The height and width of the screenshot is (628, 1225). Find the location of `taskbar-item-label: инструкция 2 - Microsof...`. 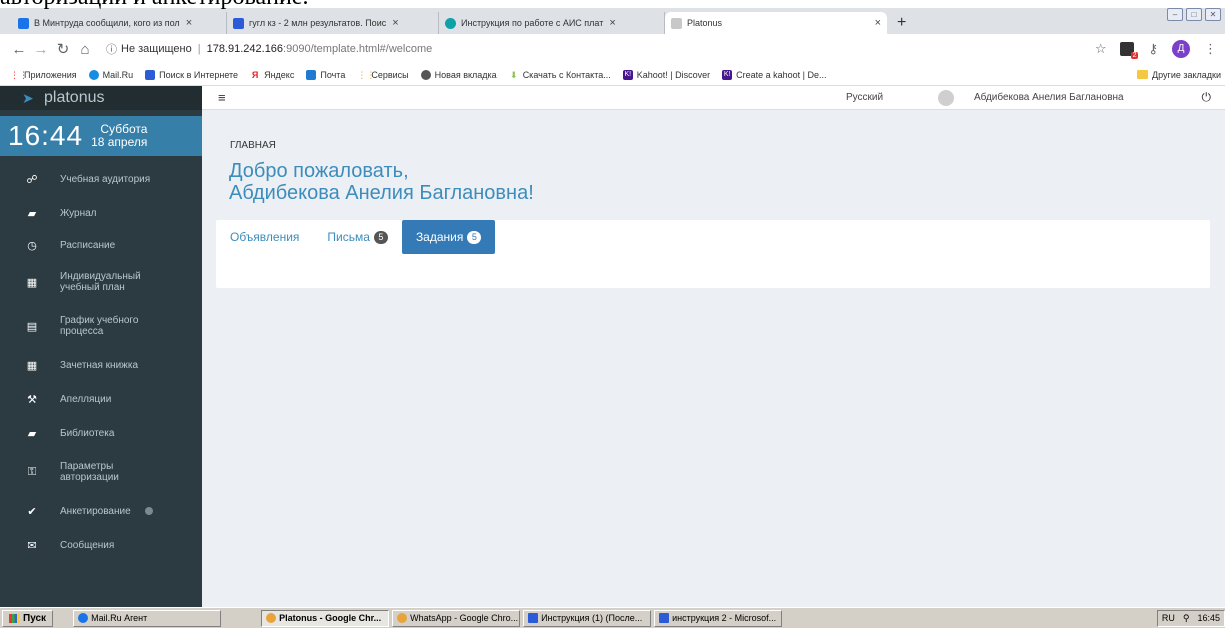

taskbar-item-label: инструкция 2 - Microsof... is located at coordinates (724, 618).